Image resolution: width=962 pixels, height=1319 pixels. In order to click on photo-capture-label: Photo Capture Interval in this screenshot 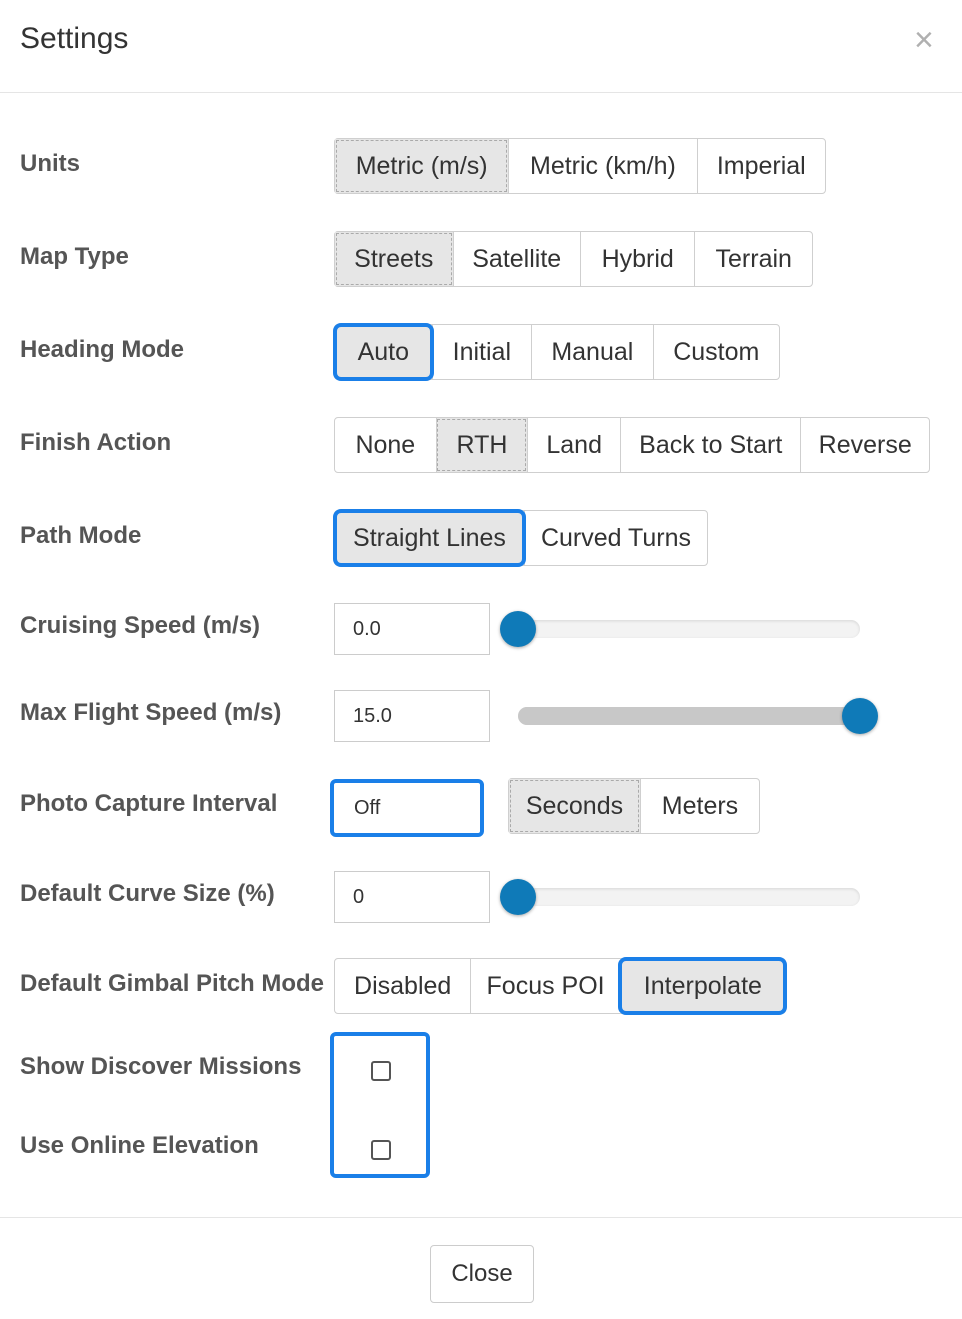, I will do `click(149, 803)`.